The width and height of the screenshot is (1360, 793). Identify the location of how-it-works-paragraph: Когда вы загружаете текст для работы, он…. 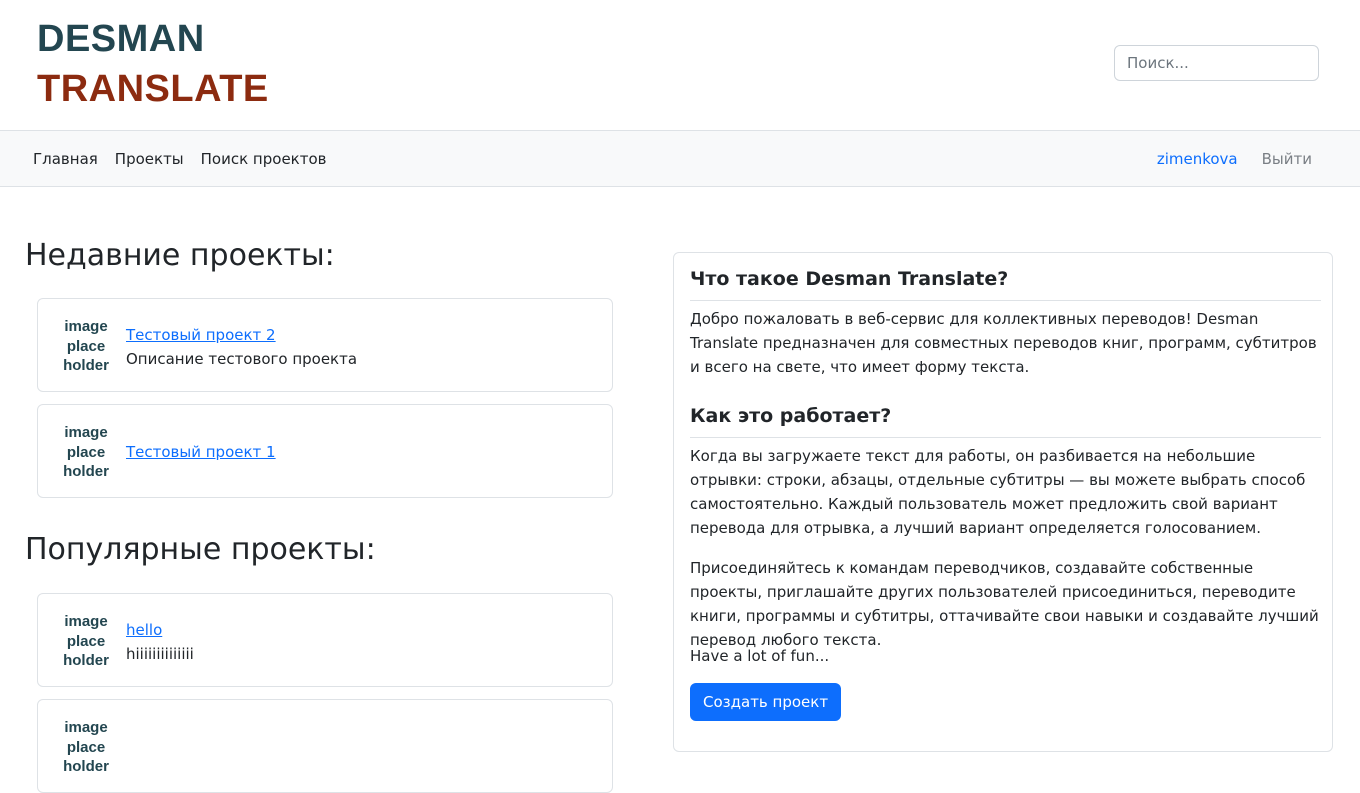
(998, 492).